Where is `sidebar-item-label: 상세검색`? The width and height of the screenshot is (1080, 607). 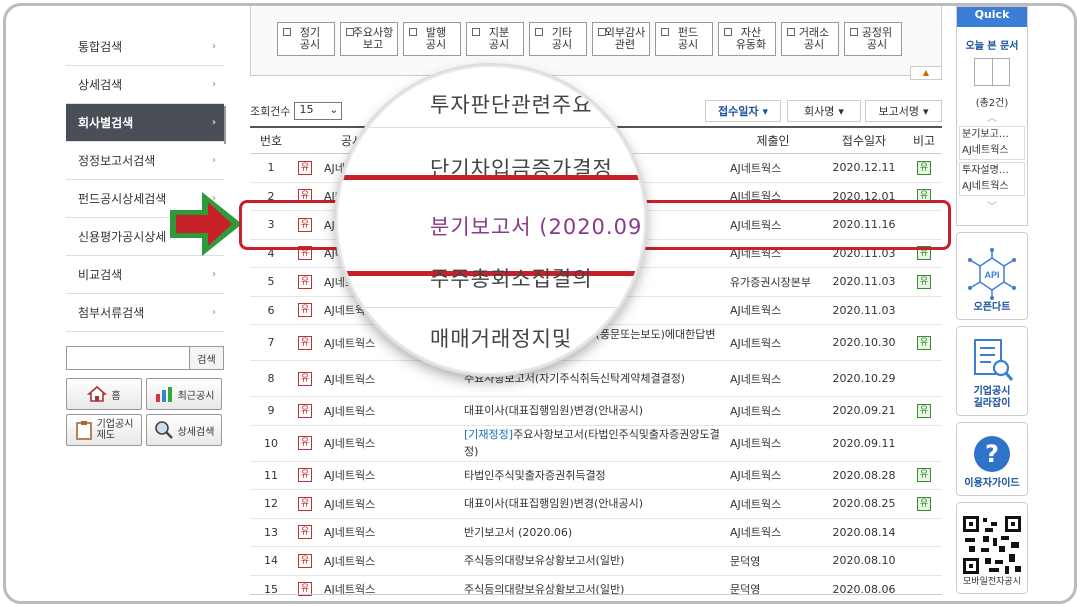 sidebar-item-label: 상세검색 is located at coordinates (100, 85).